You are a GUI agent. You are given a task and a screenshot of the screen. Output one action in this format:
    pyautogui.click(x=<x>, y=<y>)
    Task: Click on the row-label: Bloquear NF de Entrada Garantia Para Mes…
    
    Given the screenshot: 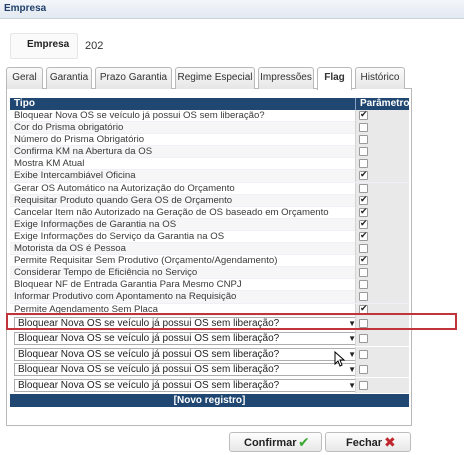 What is the action you would take?
    pyautogui.click(x=128, y=285)
    